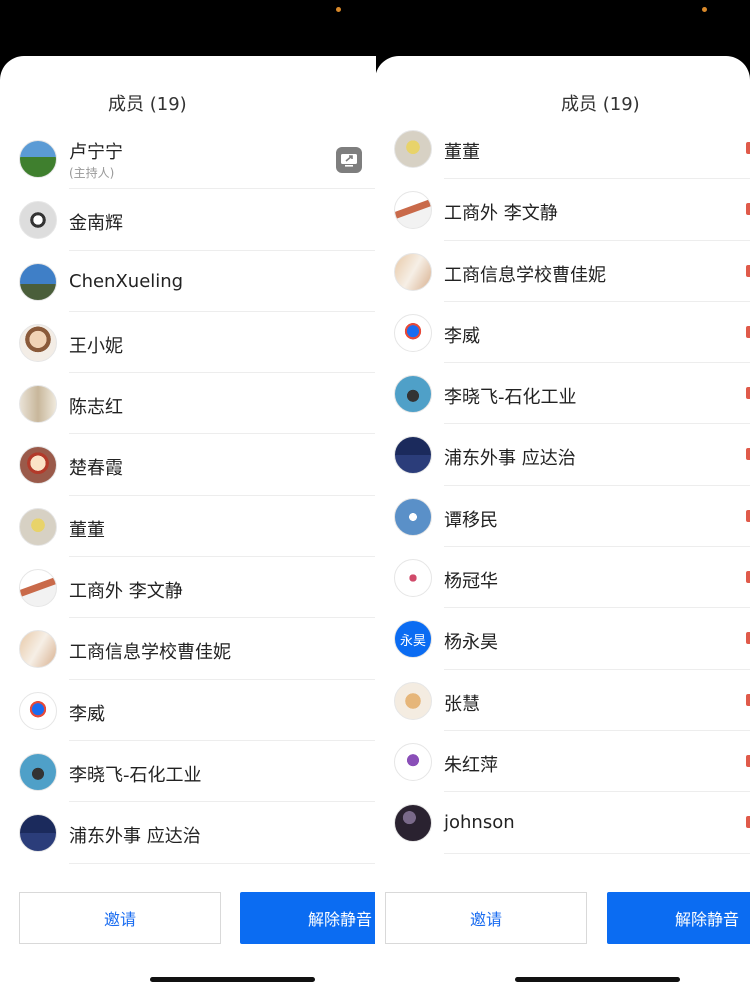 The height and width of the screenshot is (992, 750). What do you see at coordinates (471, 643) in the screenshot?
I see `member-name: 杨永昊` at bounding box center [471, 643].